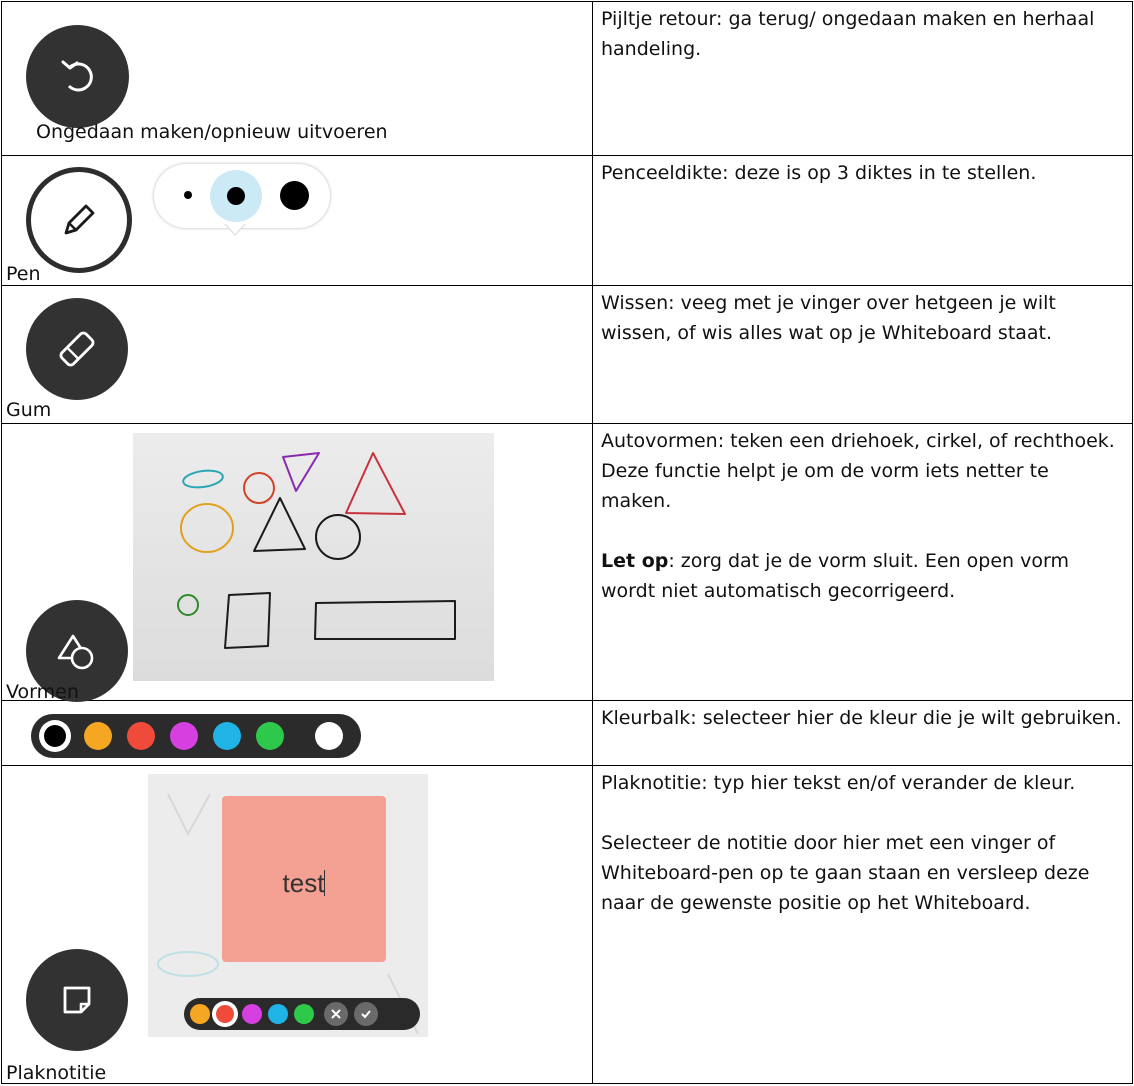  I want to click on eraser-button, so click(77, 349).